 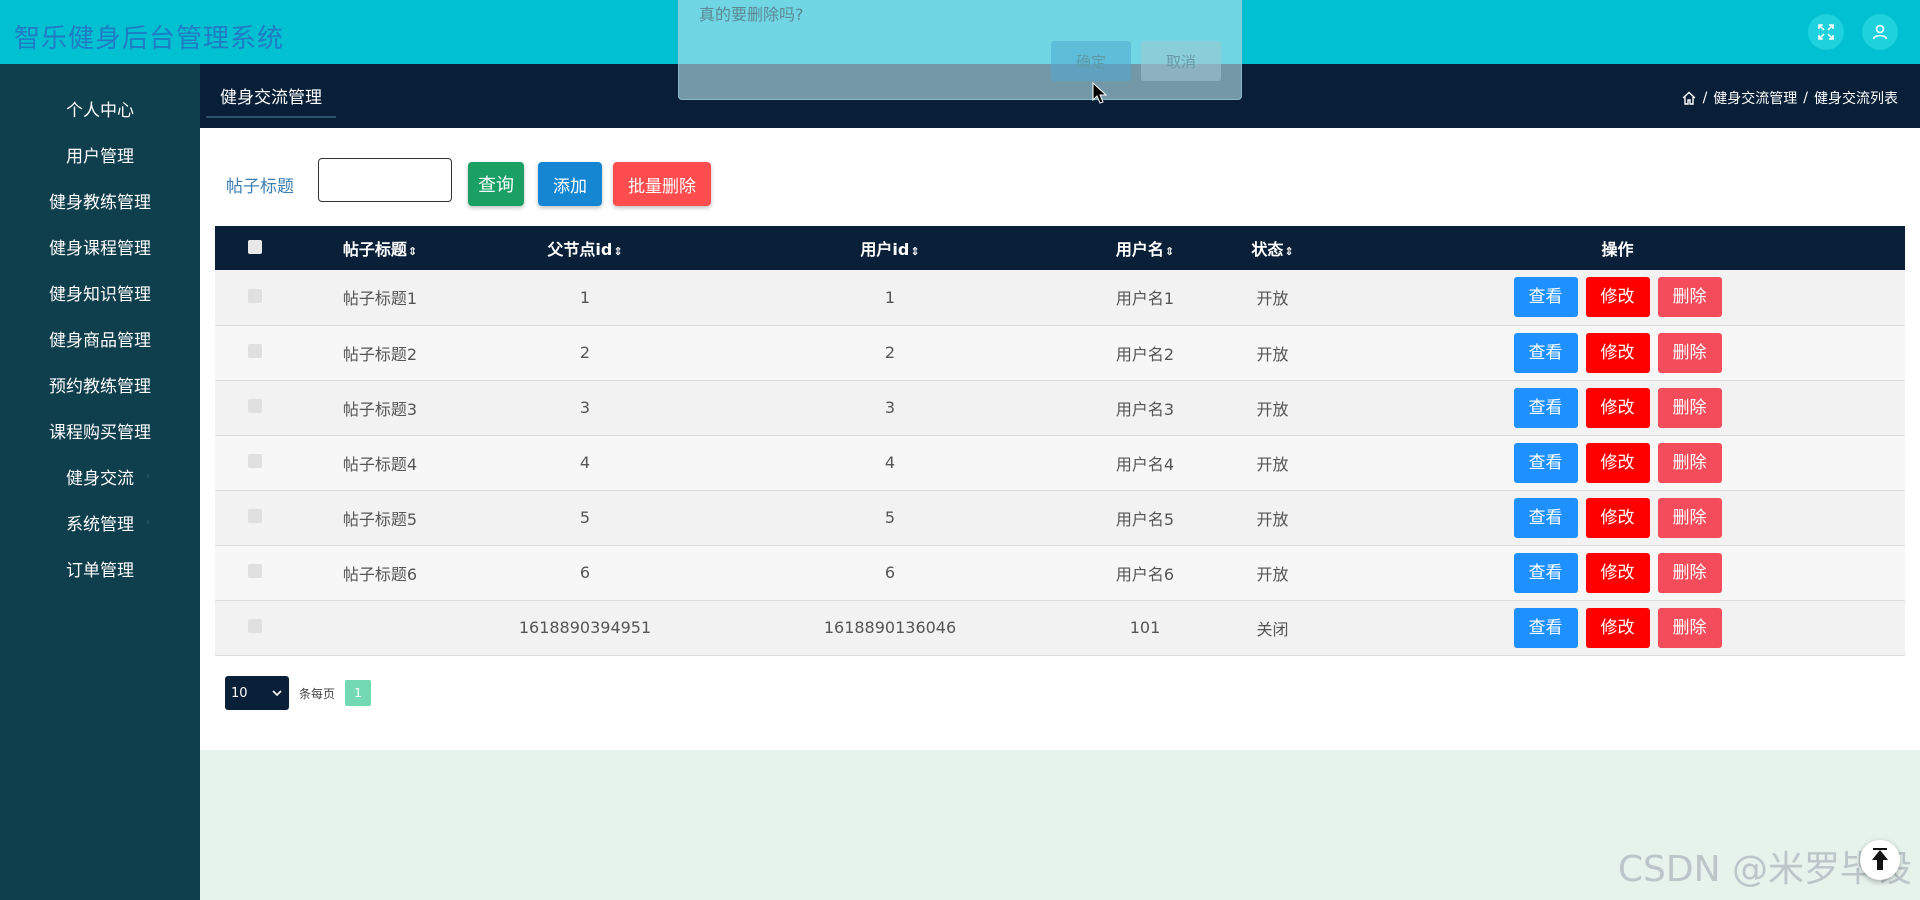 I want to click on home-icon, so click(x=1689, y=98).